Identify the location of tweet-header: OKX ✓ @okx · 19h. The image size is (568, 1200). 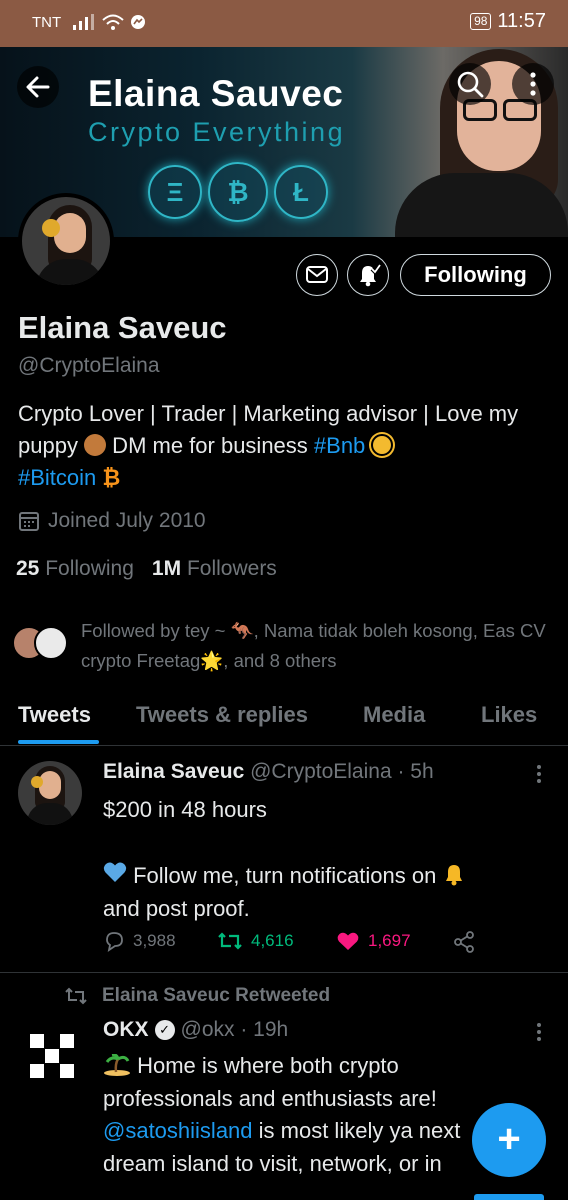
(195, 1030).